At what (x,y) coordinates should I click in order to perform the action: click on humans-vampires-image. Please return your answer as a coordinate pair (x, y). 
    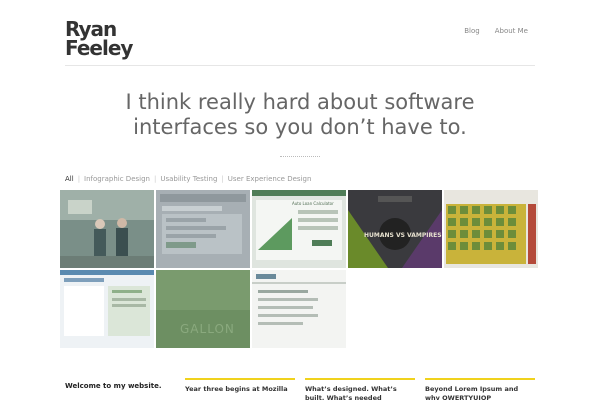
    Looking at the image, I should click on (395, 229).